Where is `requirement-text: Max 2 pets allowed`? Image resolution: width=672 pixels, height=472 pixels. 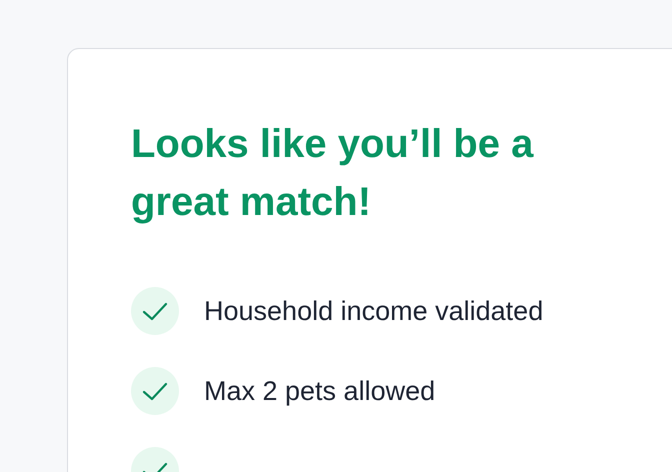 requirement-text: Max 2 pets allowed is located at coordinates (320, 391).